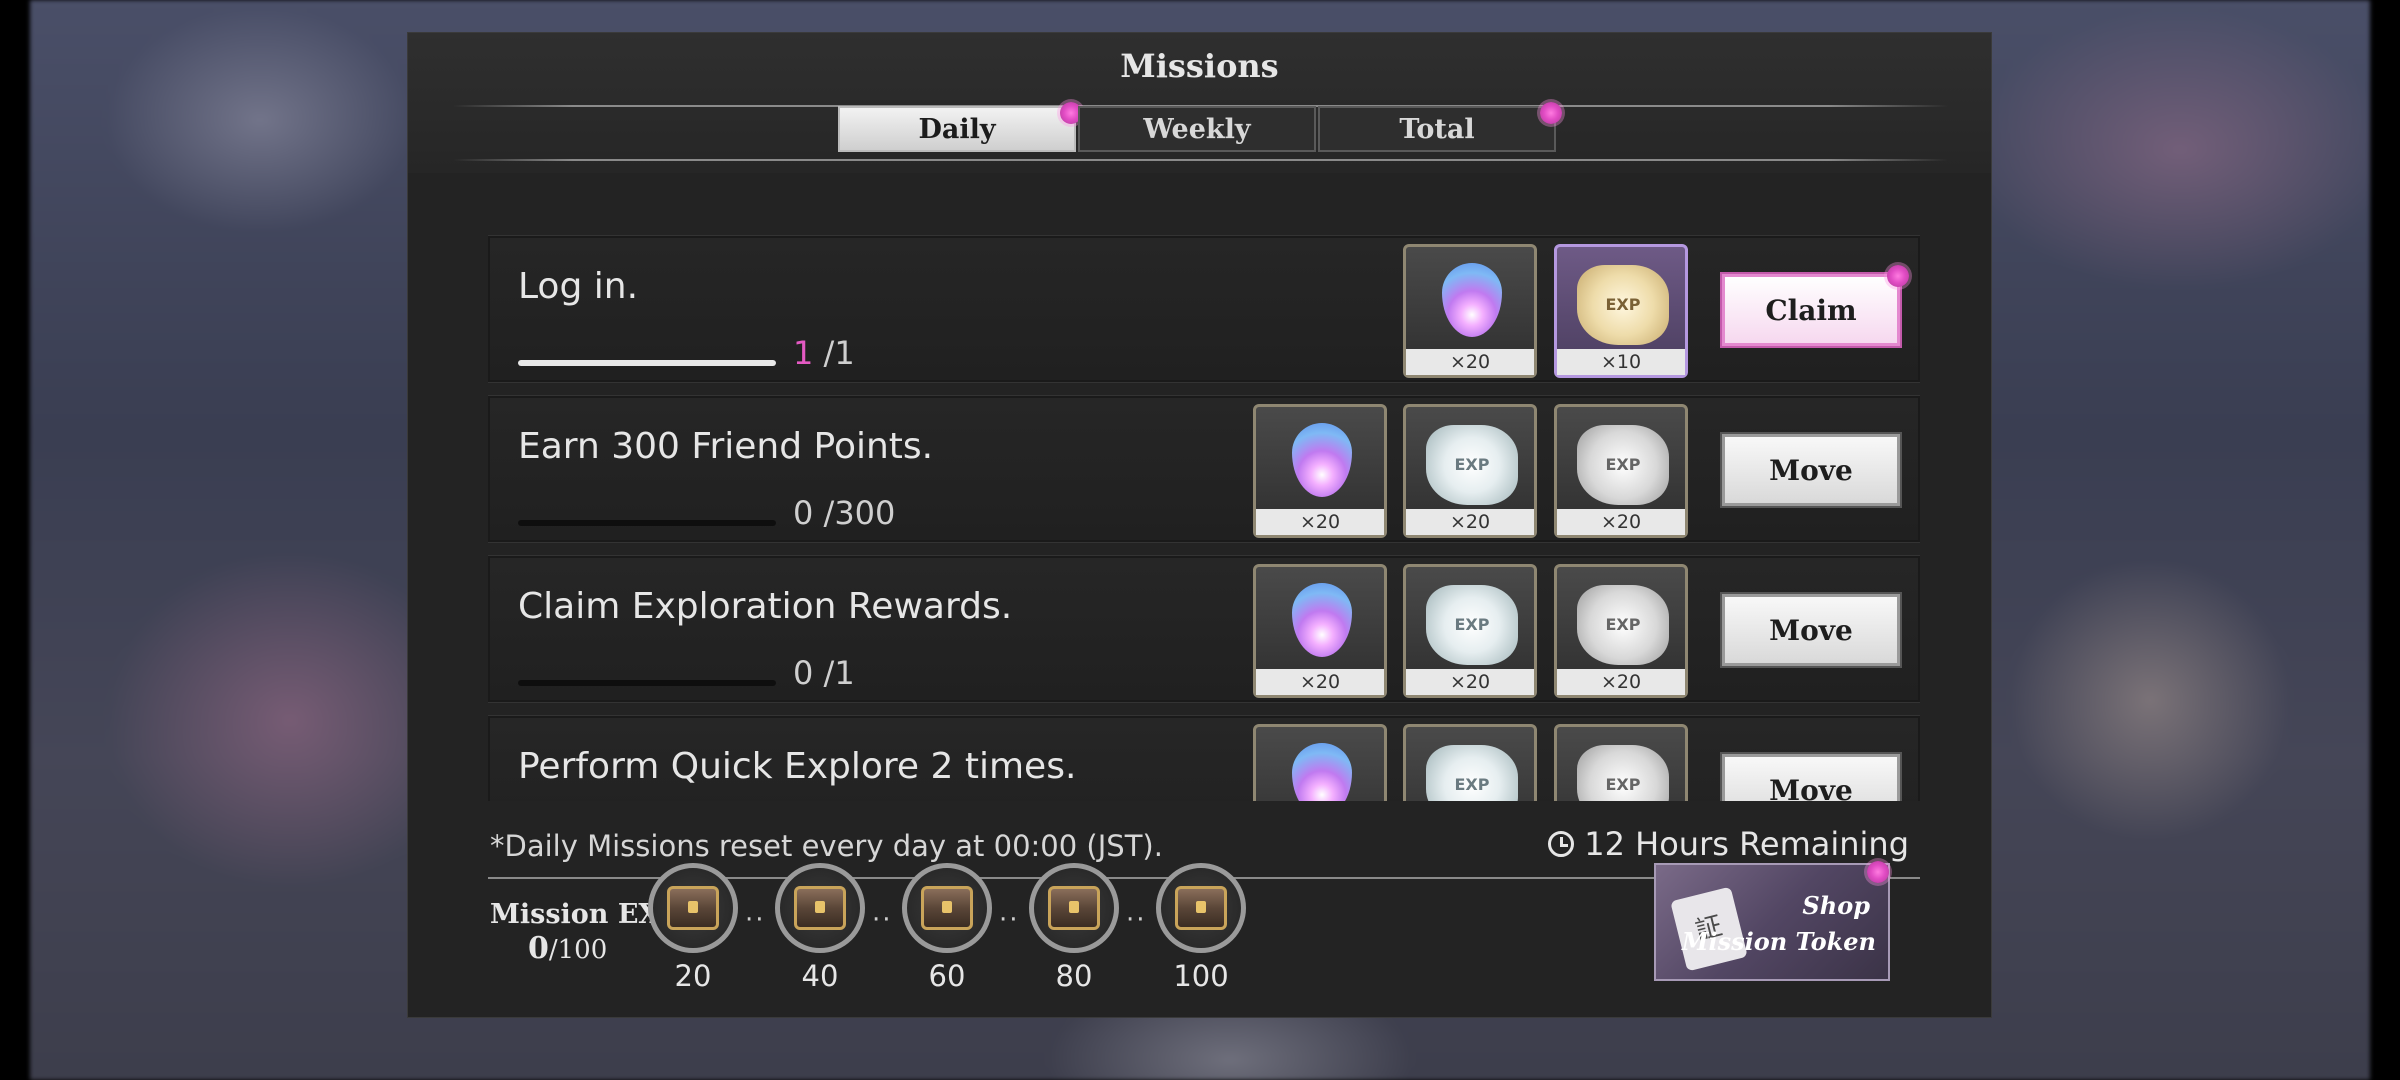 The width and height of the screenshot is (2400, 1080). I want to click on exp-milestone: 40, so click(820, 928).